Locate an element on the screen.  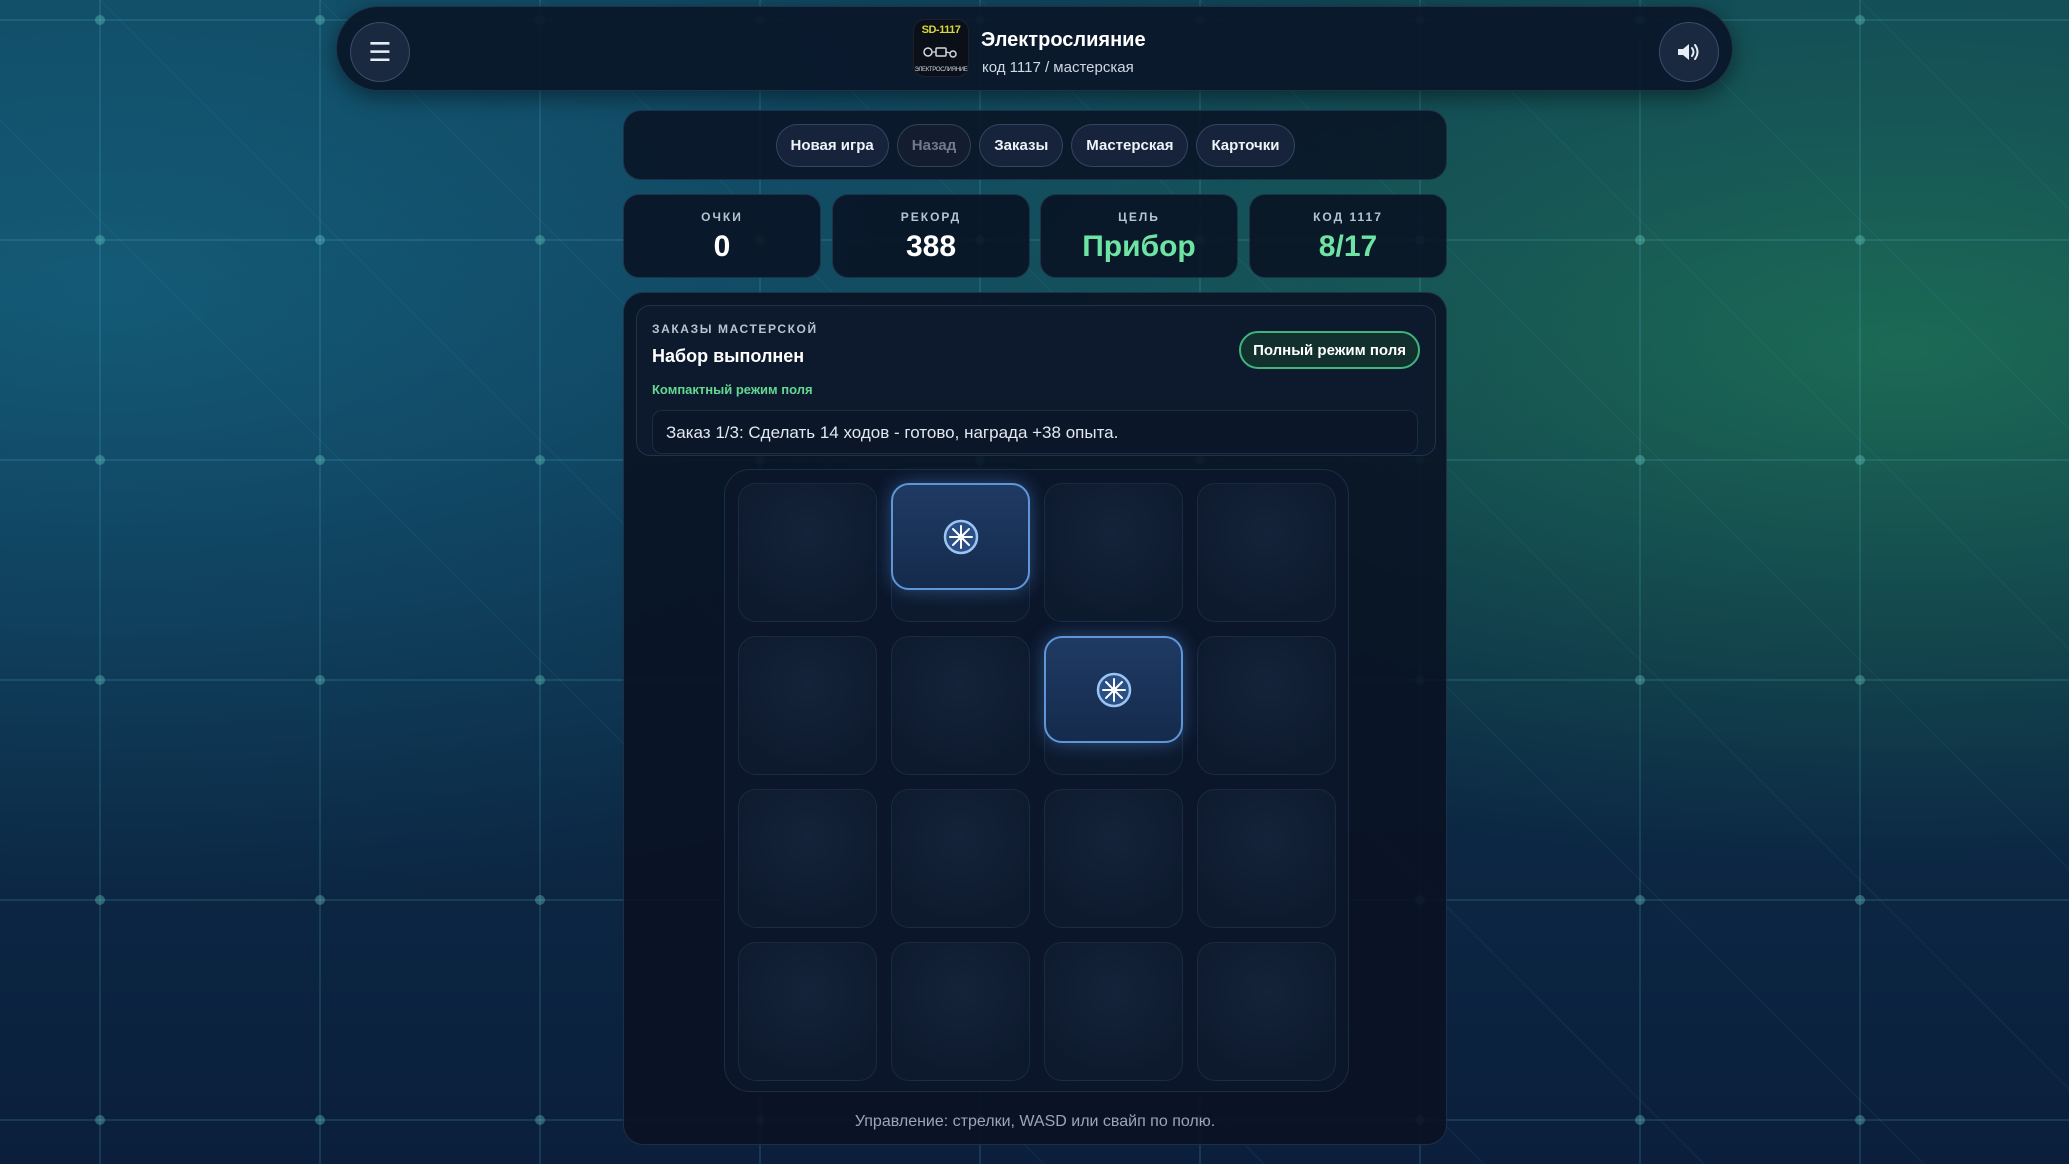
full-mode-button: Полный режим поля is located at coordinates (1329, 350).